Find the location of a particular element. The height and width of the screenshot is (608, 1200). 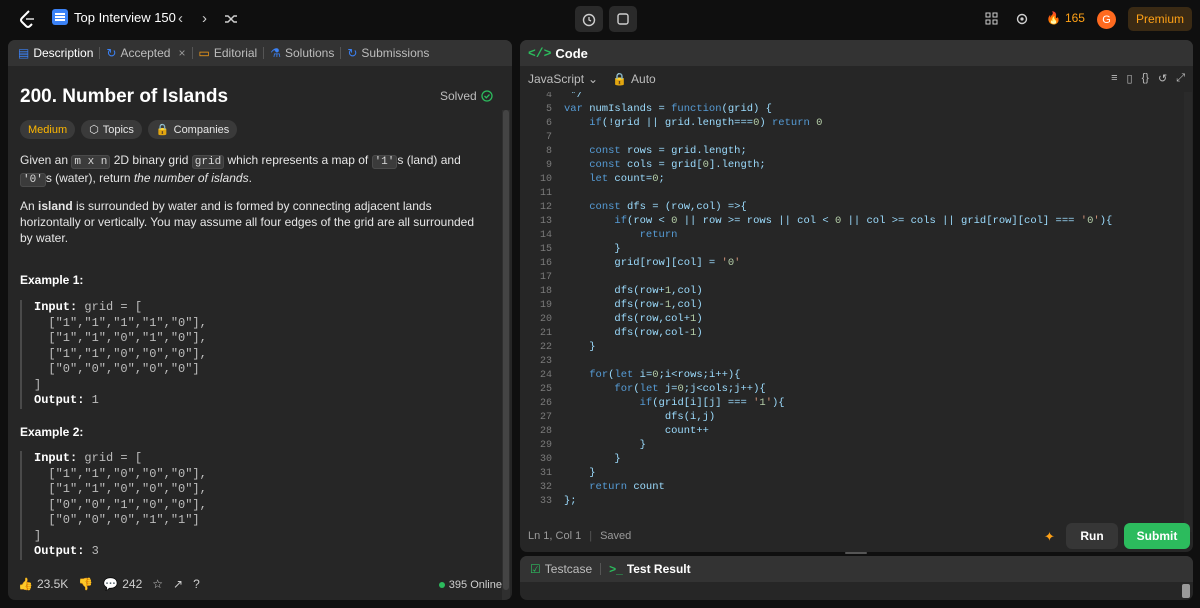

code-line: 28 count++ is located at coordinates (614, 431).